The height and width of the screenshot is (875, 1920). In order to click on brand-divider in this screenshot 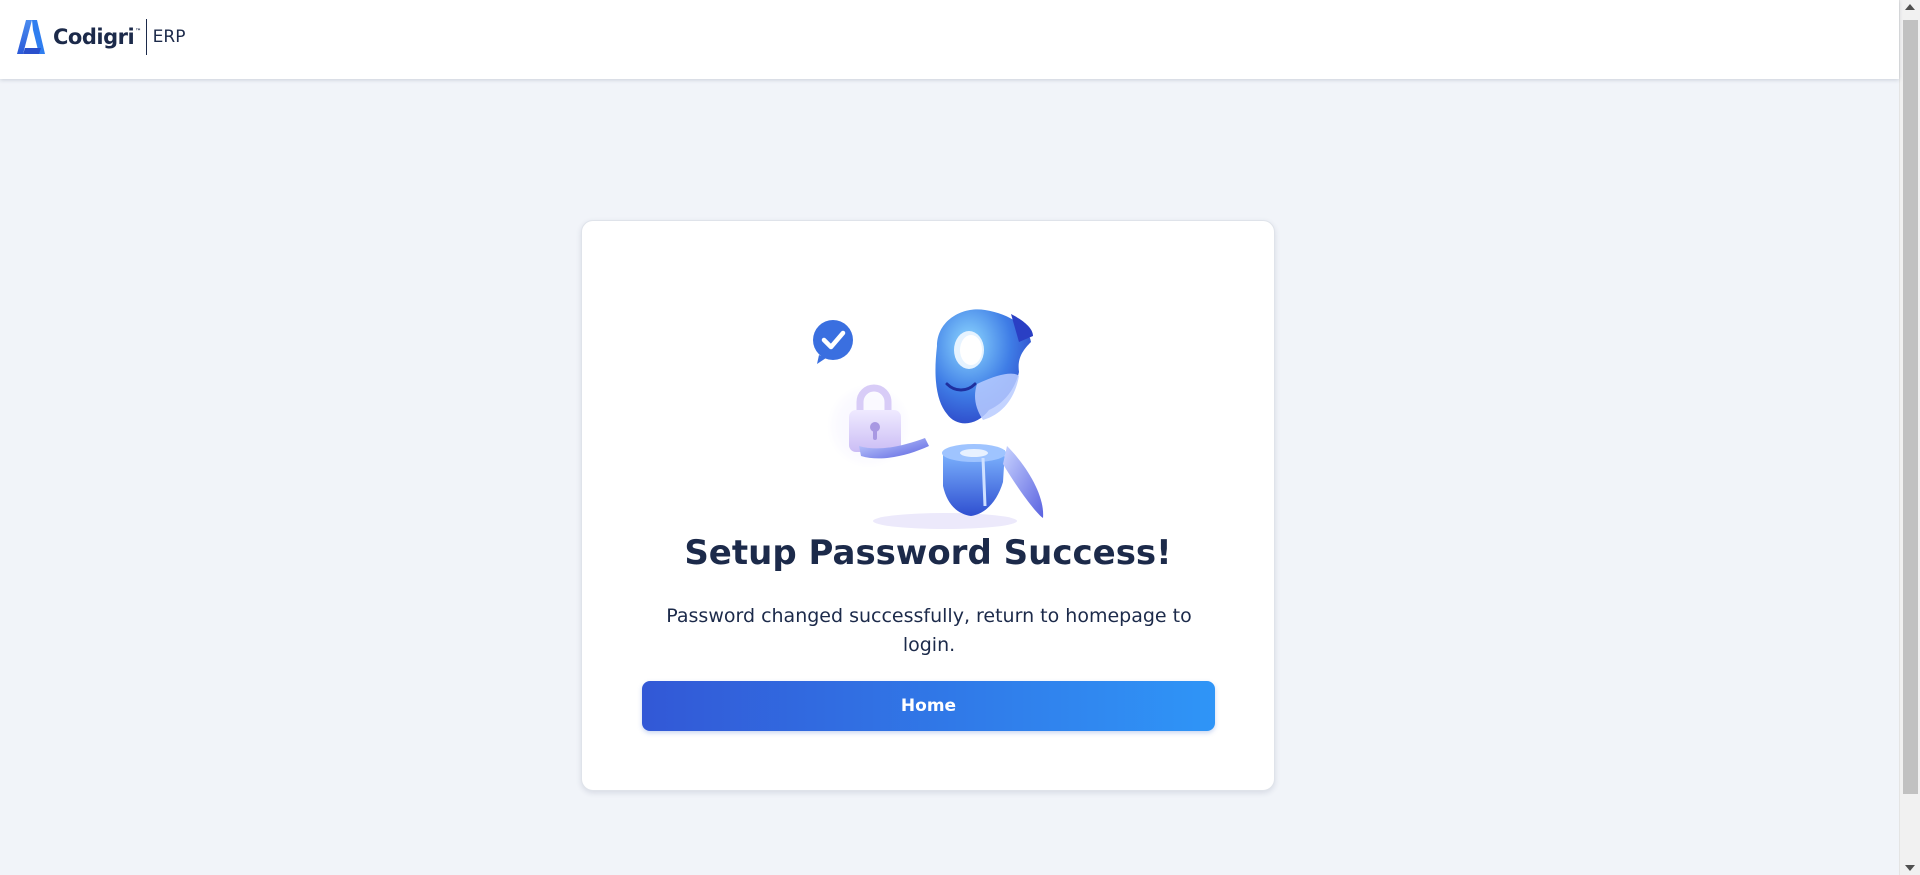, I will do `click(146, 37)`.